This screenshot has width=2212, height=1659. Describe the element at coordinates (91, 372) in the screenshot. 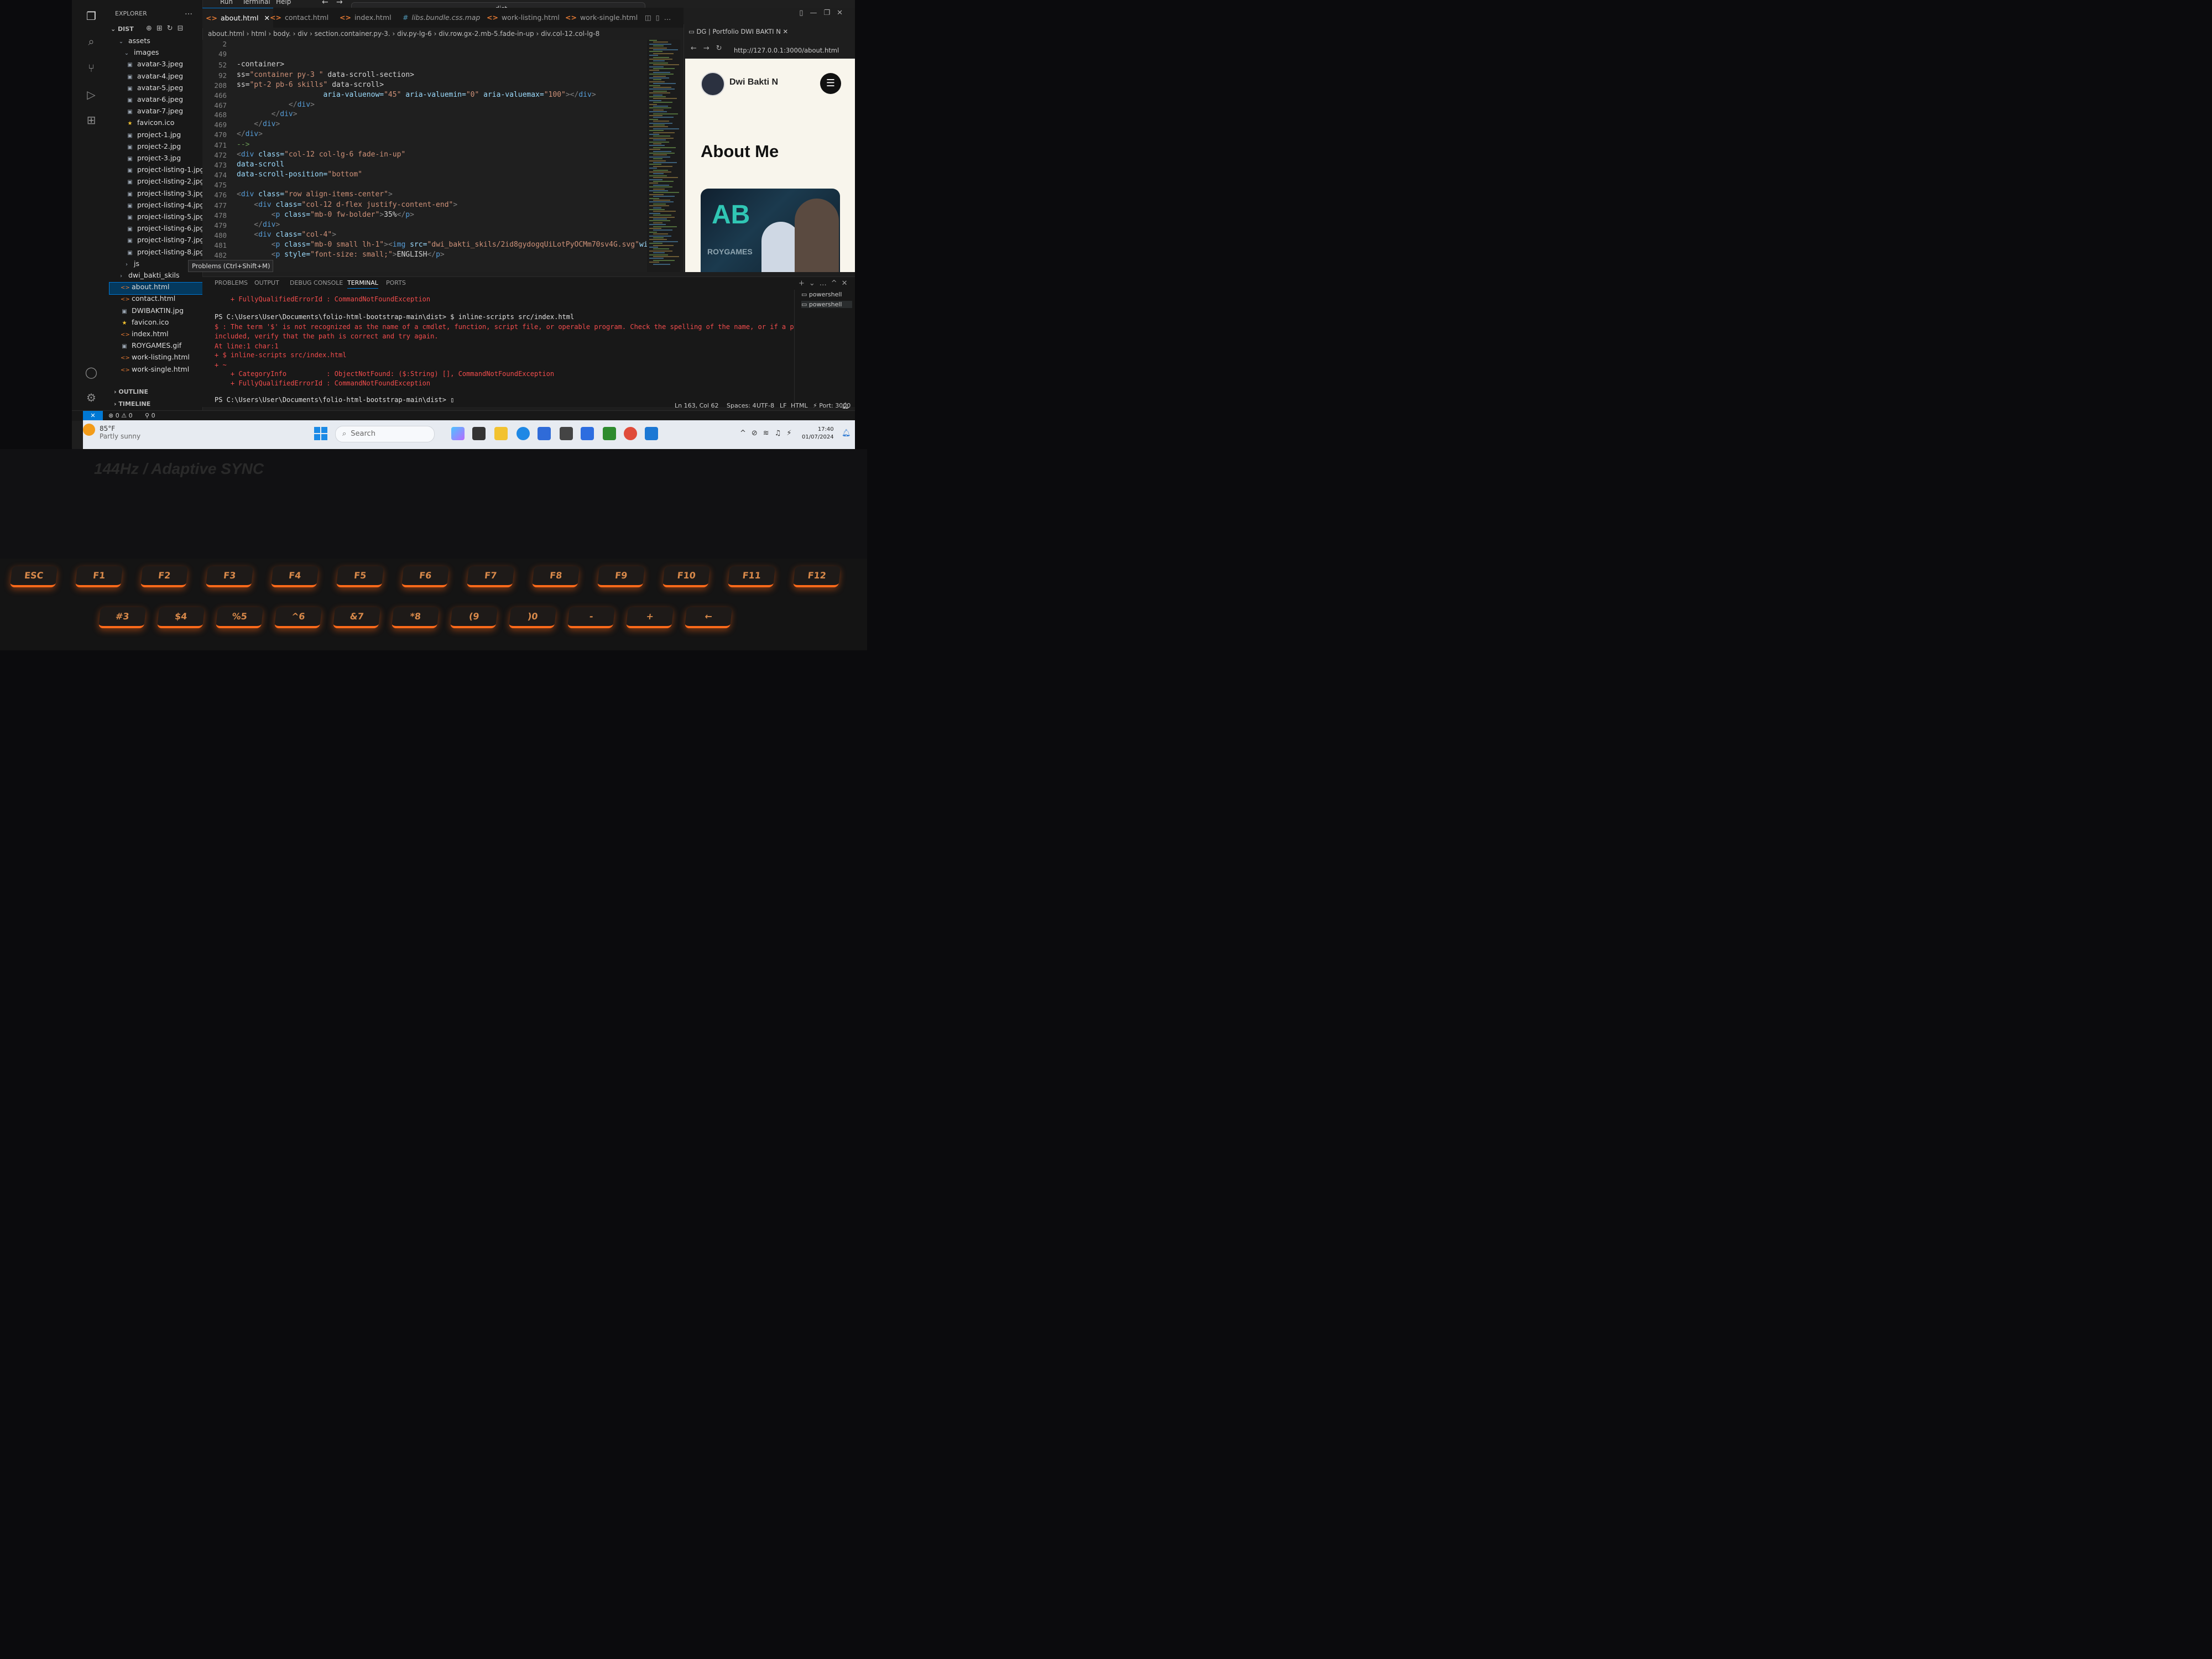

I see `account-icon: ◯` at that location.